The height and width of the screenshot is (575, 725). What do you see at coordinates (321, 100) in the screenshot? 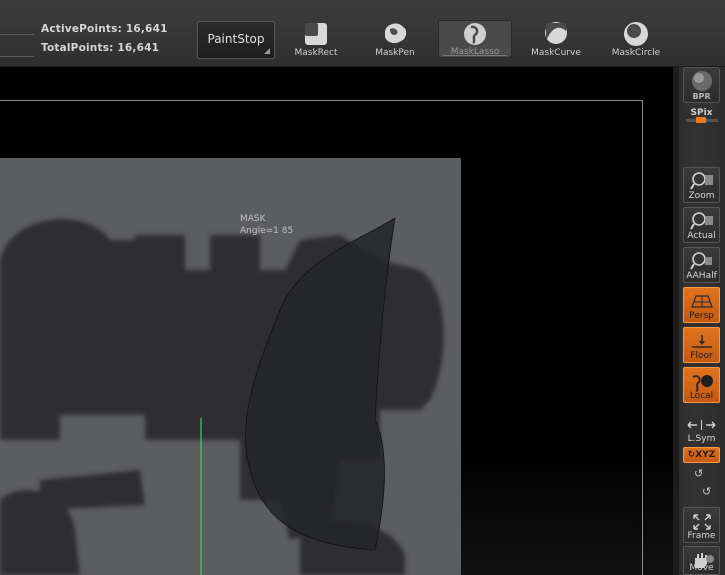
I see `canvas-border-top` at bounding box center [321, 100].